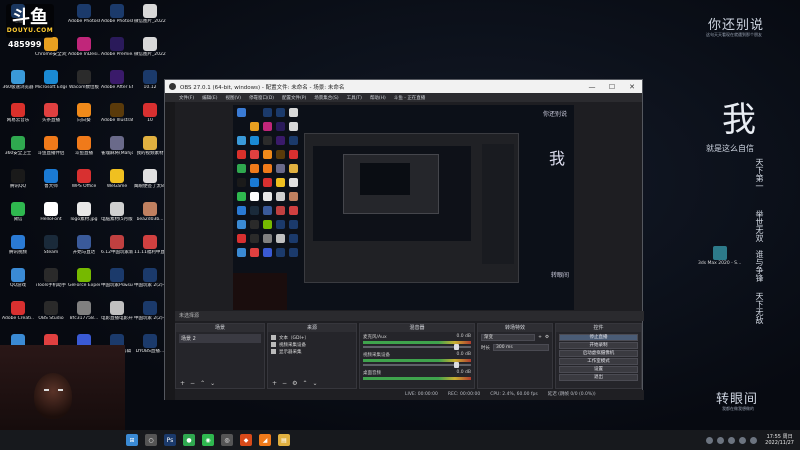 This screenshot has width=800, height=450. Describe the element at coordinates (326, 98) in the screenshot. I see `menu-item: 场景集合(S)` at that location.